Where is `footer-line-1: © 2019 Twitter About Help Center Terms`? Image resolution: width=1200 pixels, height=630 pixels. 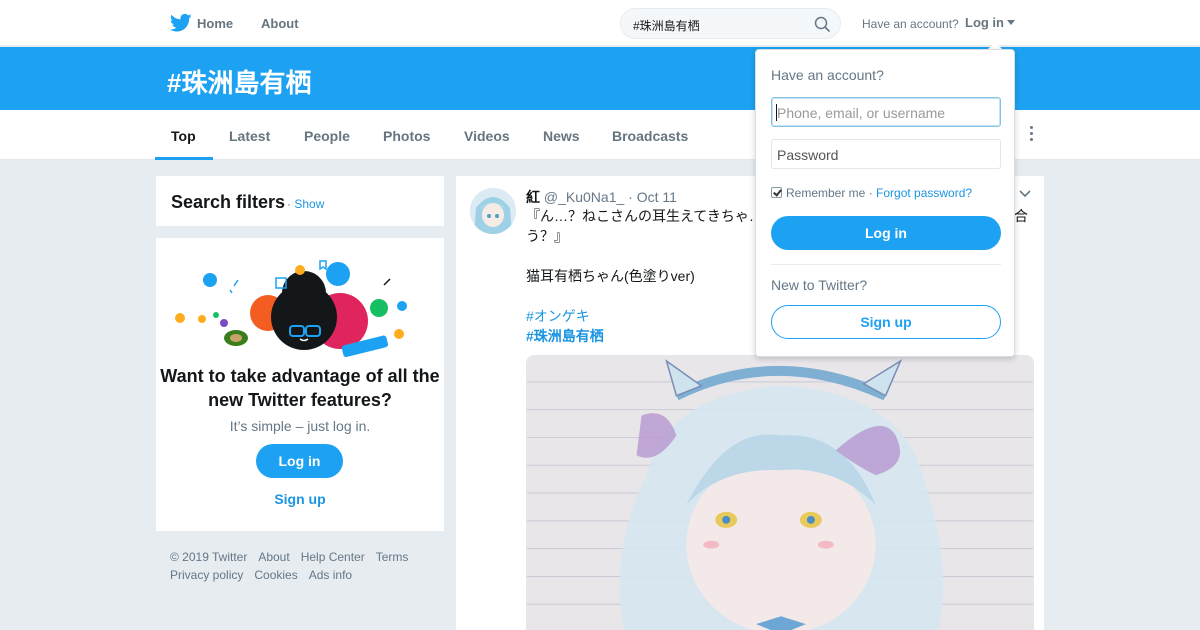
footer-line-1: © 2019 Twitter About Help Center Terms is located at coordinates (305, 557).